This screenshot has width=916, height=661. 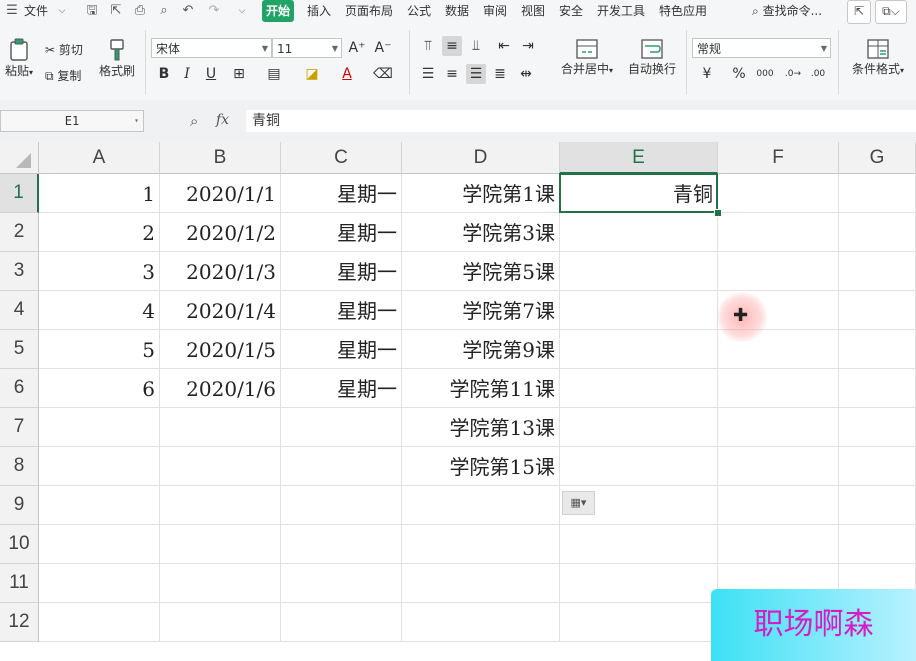 I want to click on cell-g10, so click(x=877, y=544).